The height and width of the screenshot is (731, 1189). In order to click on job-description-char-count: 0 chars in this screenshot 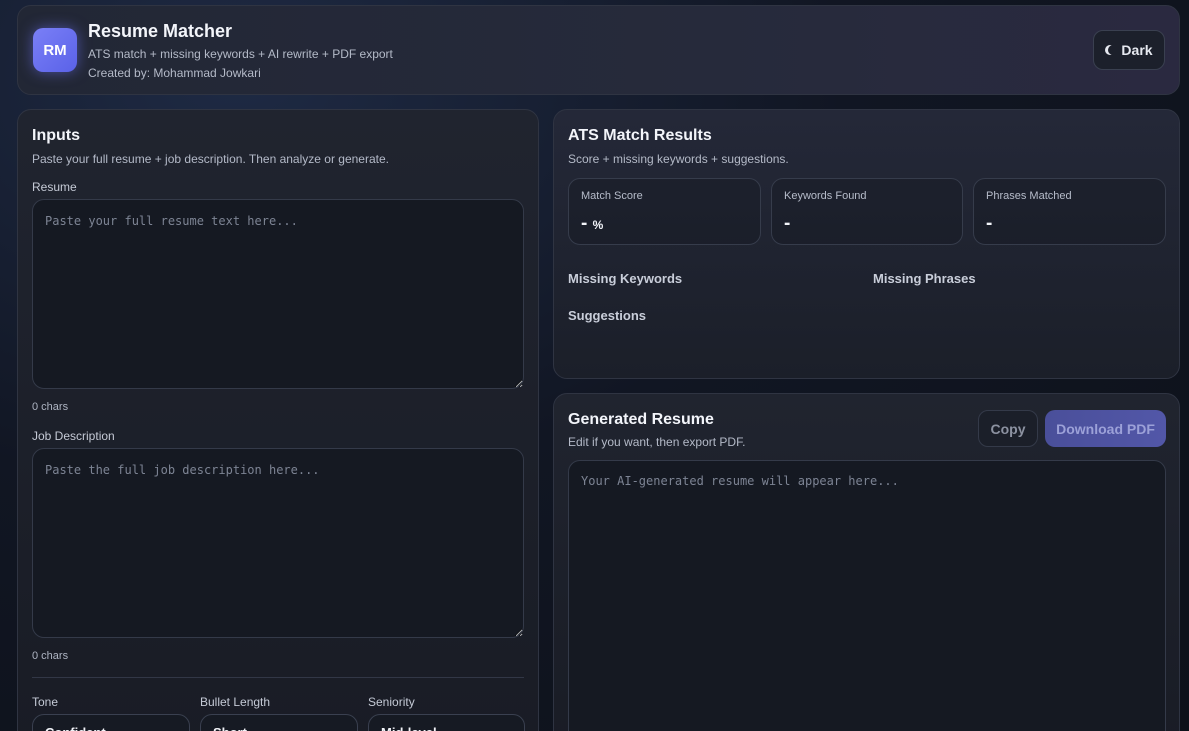, I will do `click(50, 656)`.